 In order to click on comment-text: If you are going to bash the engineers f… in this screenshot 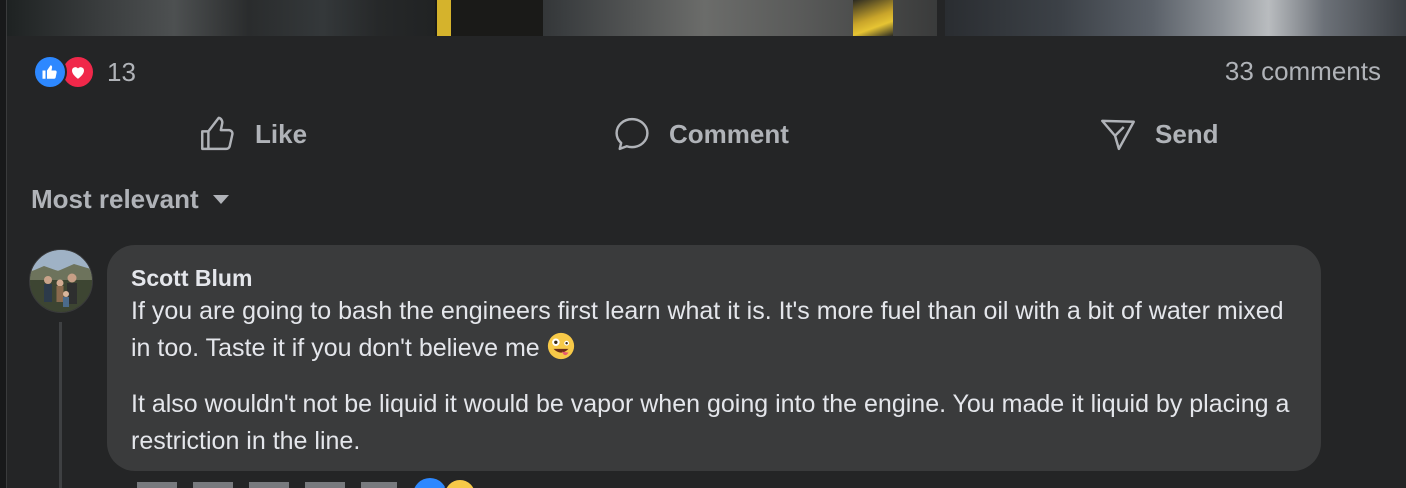, I will do `click(714, 332)`.